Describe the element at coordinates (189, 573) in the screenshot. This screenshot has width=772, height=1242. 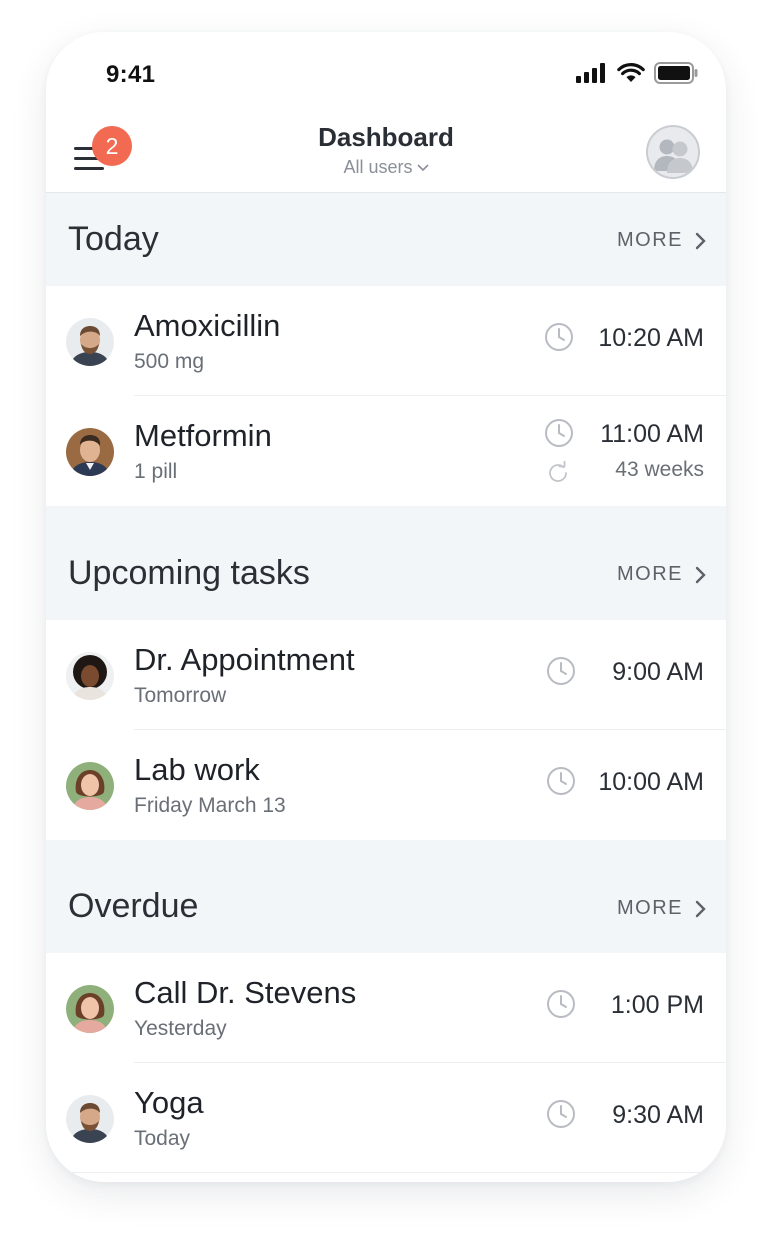
I see `section-title: Upcoming tasks` at that location.